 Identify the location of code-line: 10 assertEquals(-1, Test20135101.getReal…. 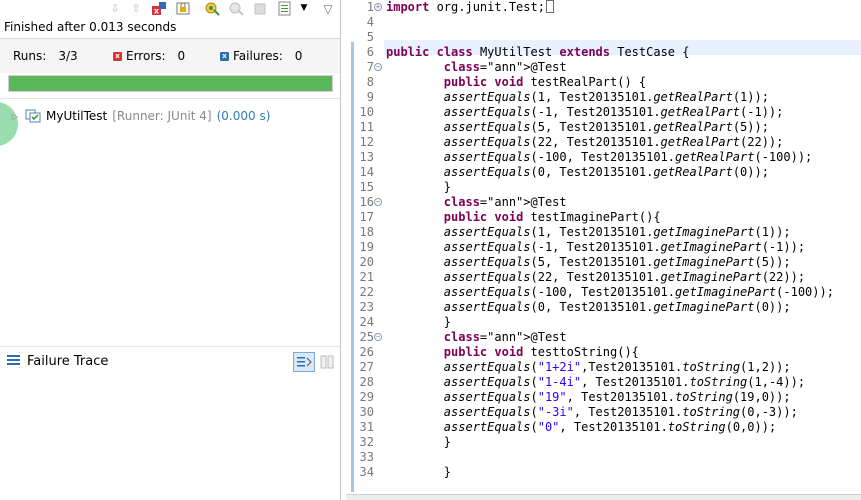
(603, 112).